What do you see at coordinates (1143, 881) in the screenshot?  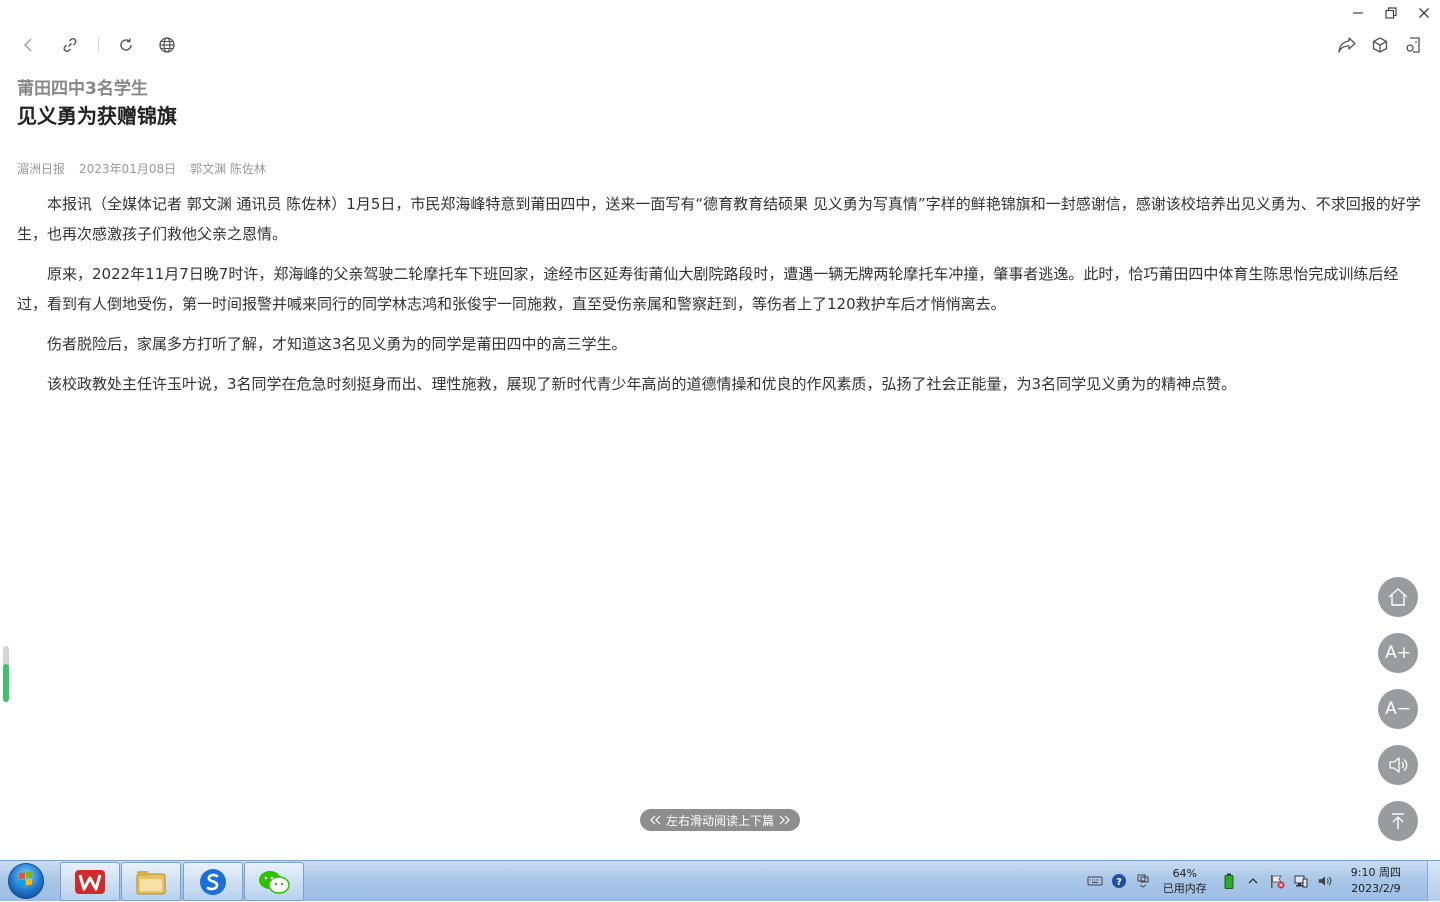 I see `restore-window-tray-icon` at bounding box center [1143, 881].